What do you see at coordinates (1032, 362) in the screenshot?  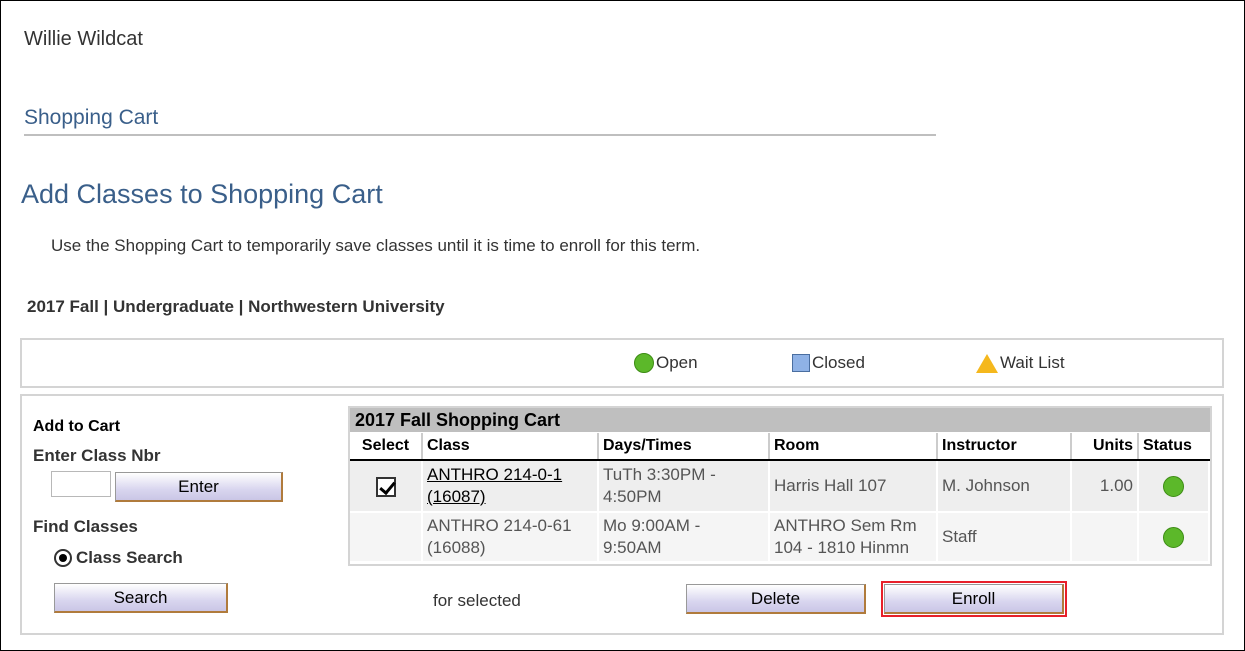 I see `legend-wait-list-label: Wait List` at bounding box center [1032, 362].